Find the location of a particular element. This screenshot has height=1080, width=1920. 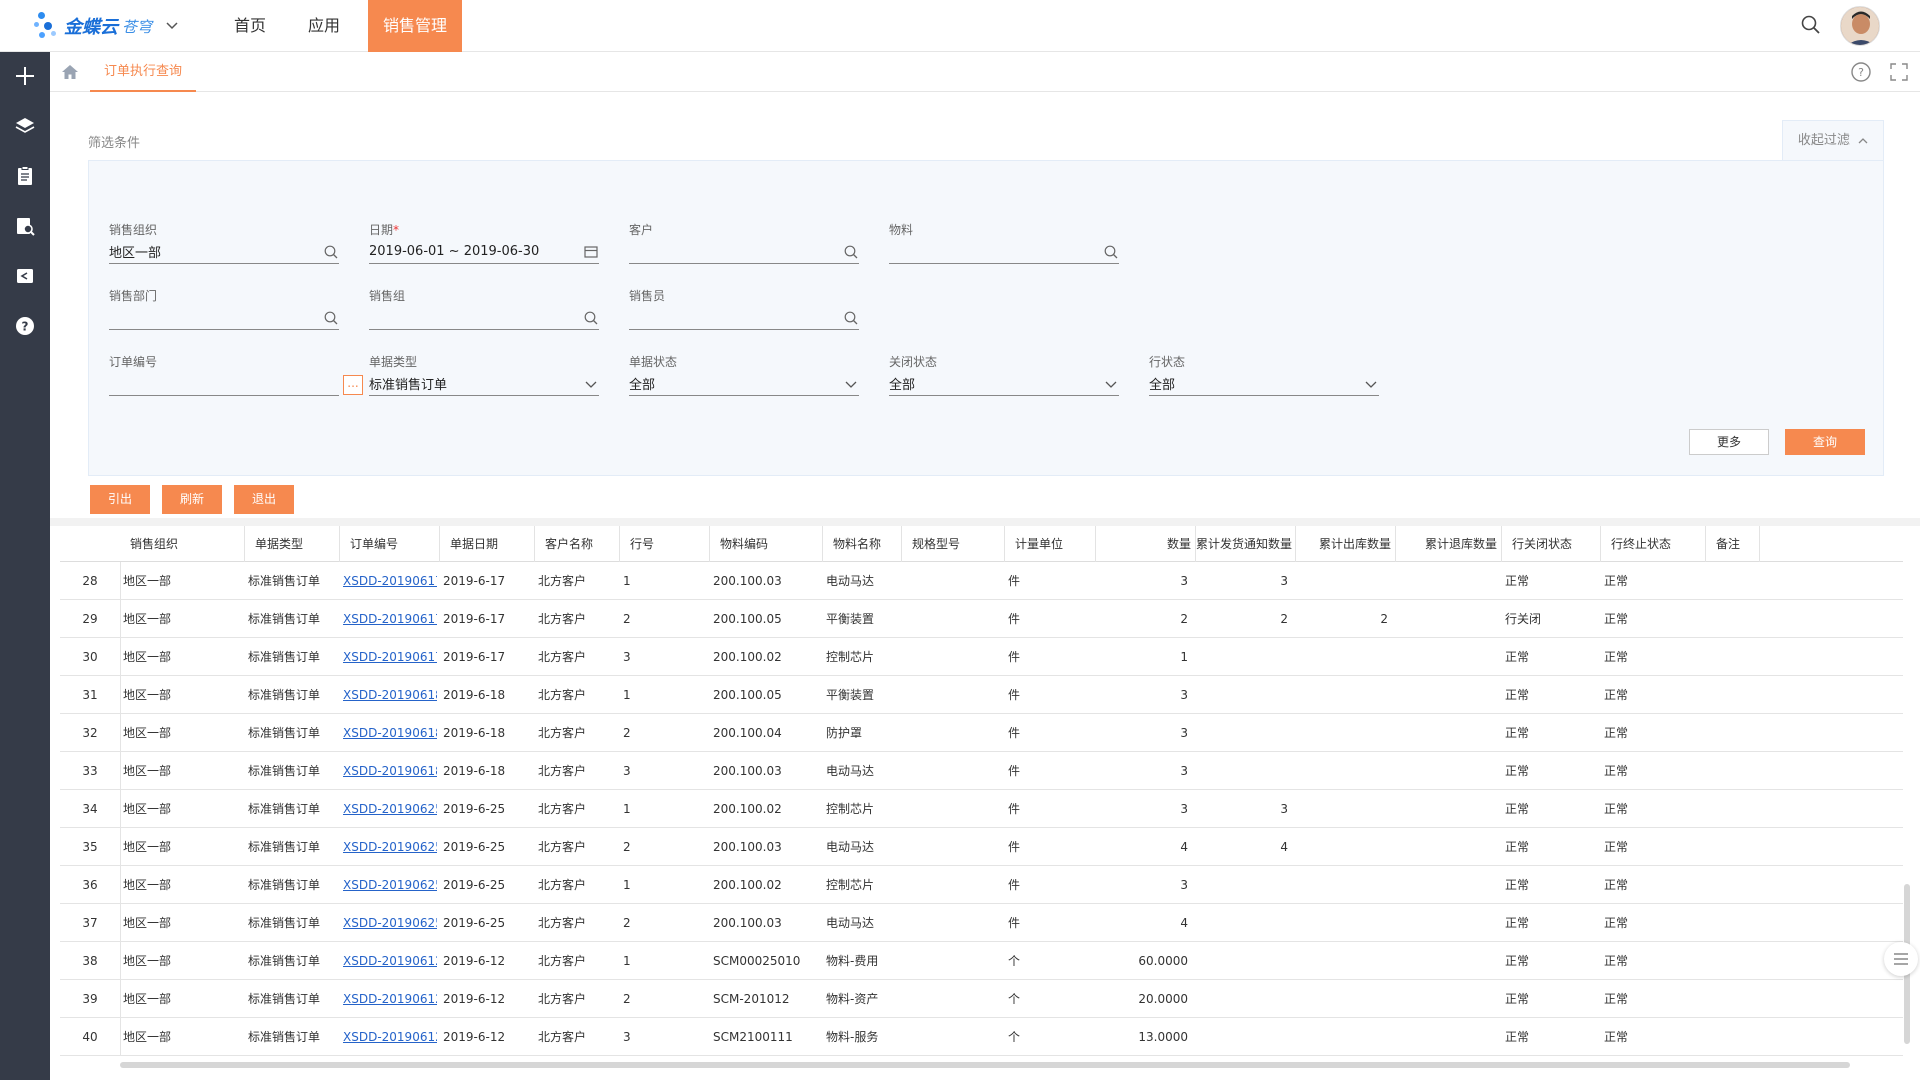

refresh-button: 刷新 is located at coordinates (192, 499).